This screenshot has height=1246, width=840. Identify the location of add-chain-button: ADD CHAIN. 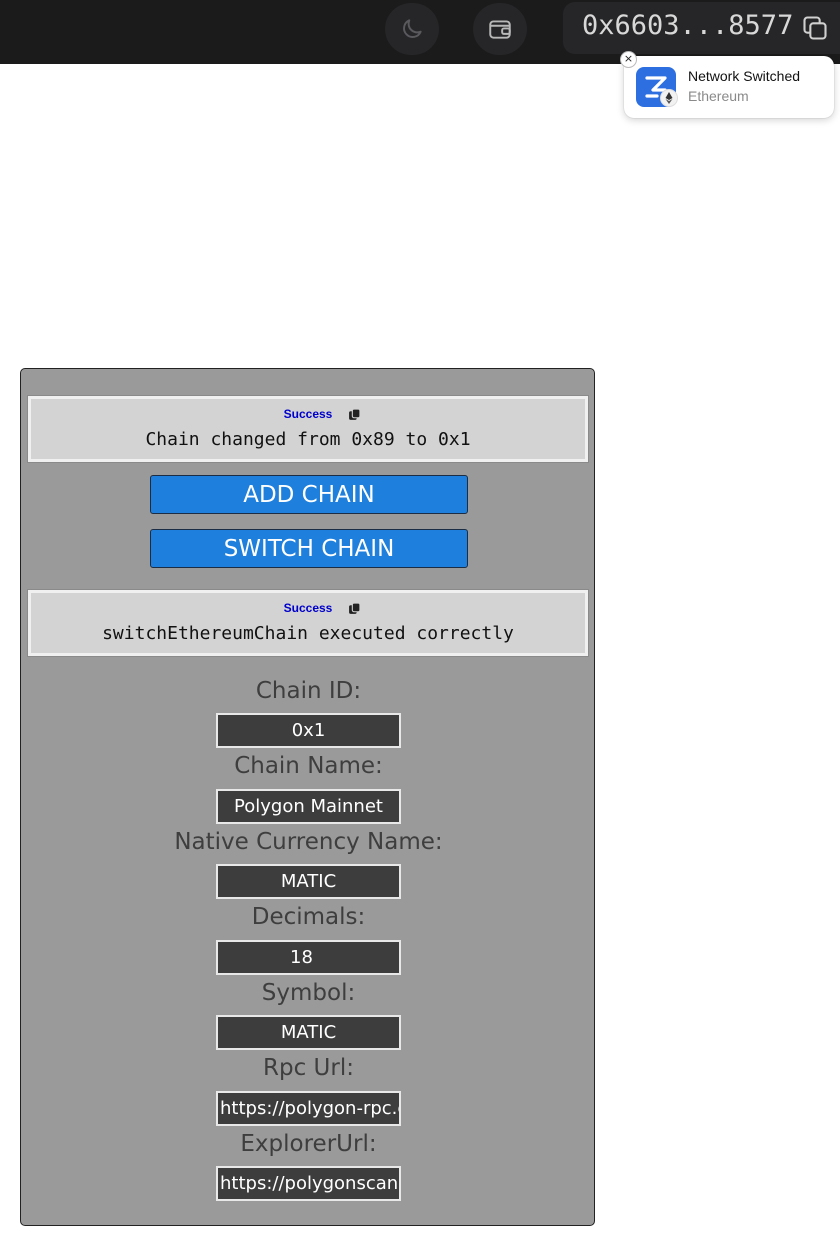
(309, 494).